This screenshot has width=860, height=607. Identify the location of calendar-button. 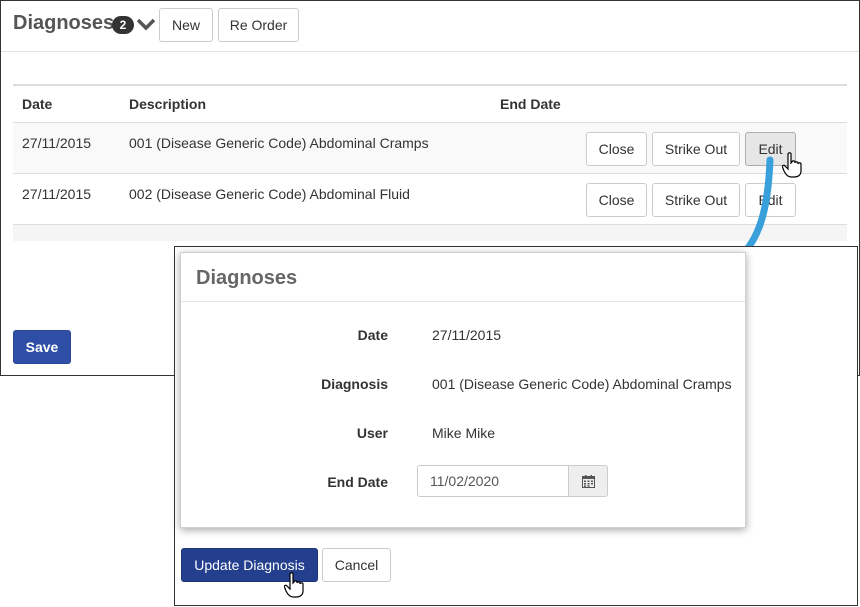
(588, 481).